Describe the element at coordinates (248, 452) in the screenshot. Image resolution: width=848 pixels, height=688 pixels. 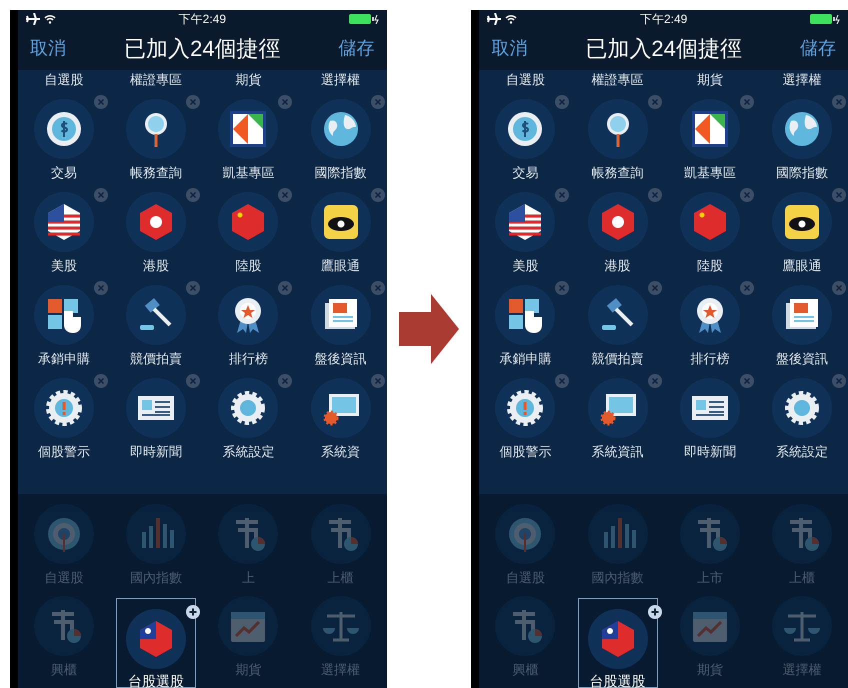
I see `shortcut-label: 系統設定` at that location.